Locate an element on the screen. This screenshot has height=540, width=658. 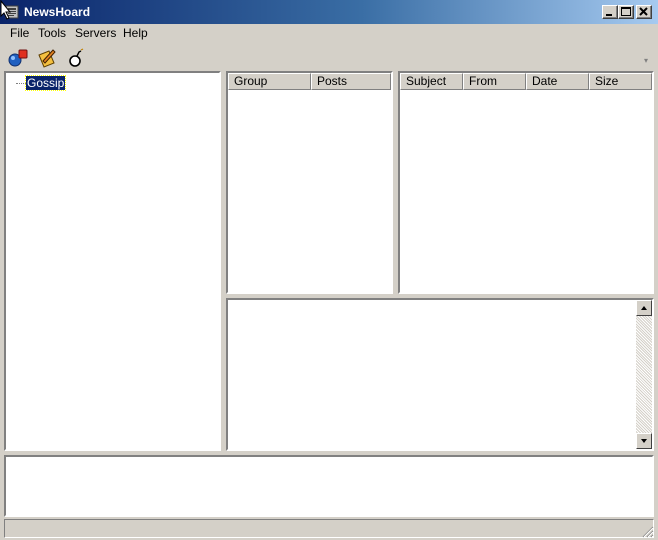
column-header-from: From is located at coordinates (494, 81).